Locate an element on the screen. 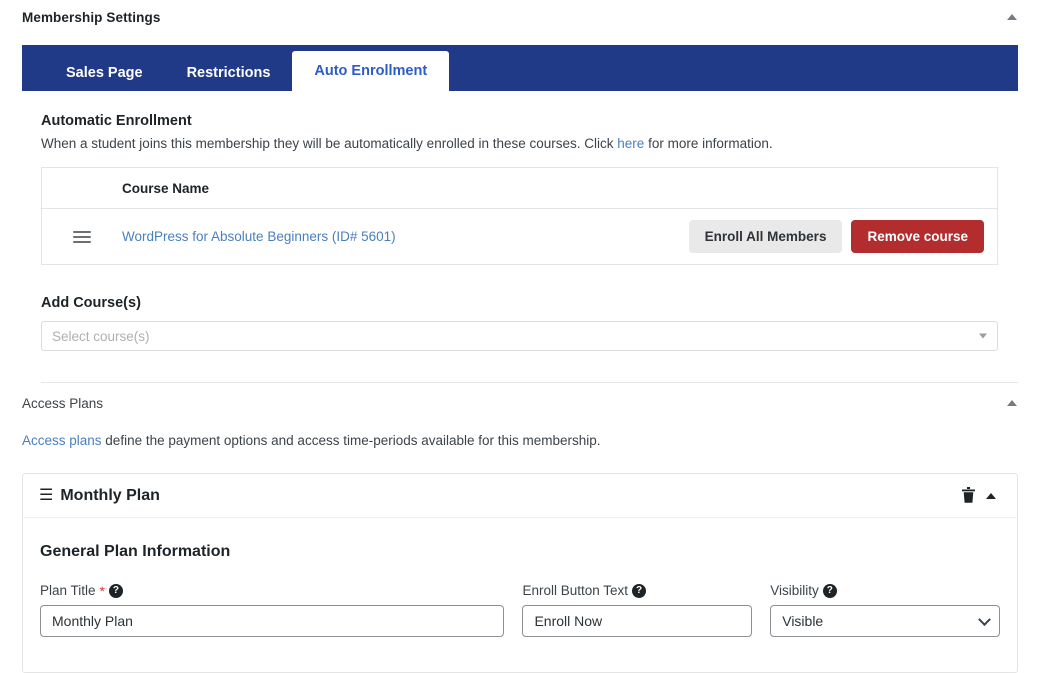 Image resolution: width=1037 pixels, height=673 pixels. tab-auto-enrollment: Auto Enrollment is located at coordinates (371, 71).